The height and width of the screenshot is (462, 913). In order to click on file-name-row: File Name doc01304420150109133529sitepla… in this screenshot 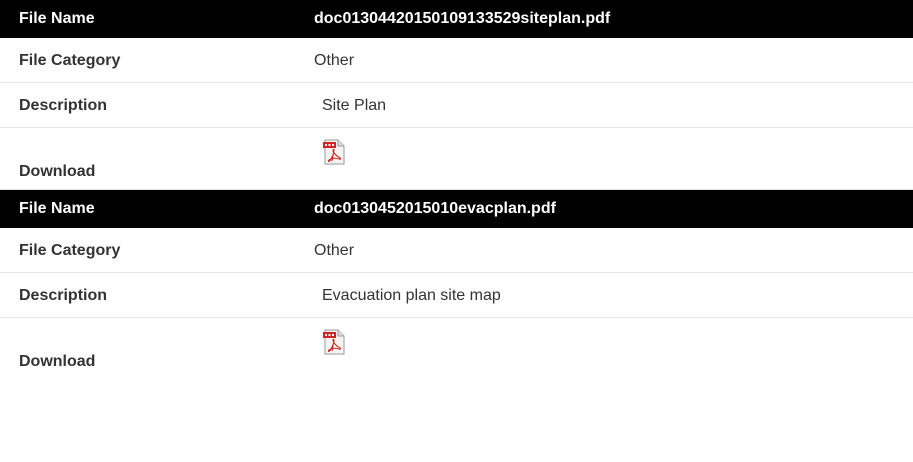, I will do `click(456, 19)`.